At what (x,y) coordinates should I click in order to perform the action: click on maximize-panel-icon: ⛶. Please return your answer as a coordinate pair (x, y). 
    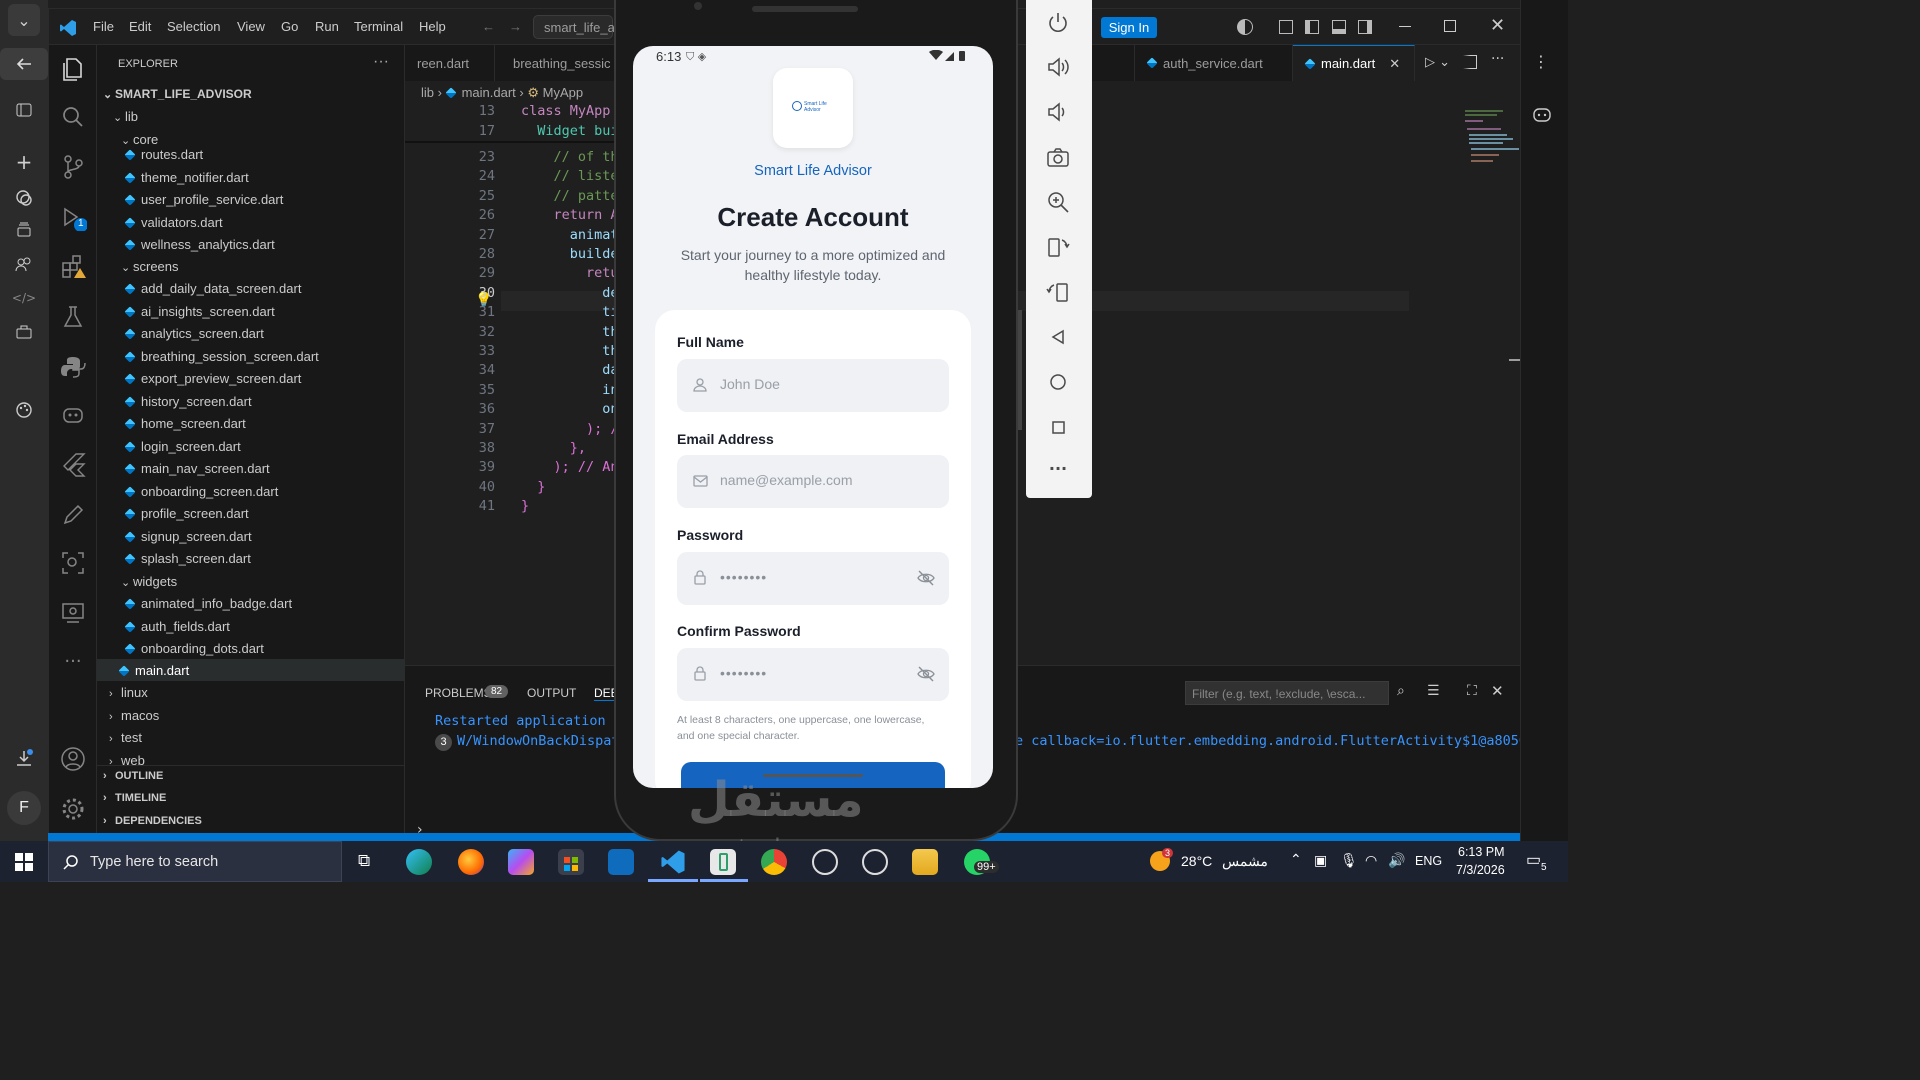
    Looking at the image, I should click on (1472, 691).